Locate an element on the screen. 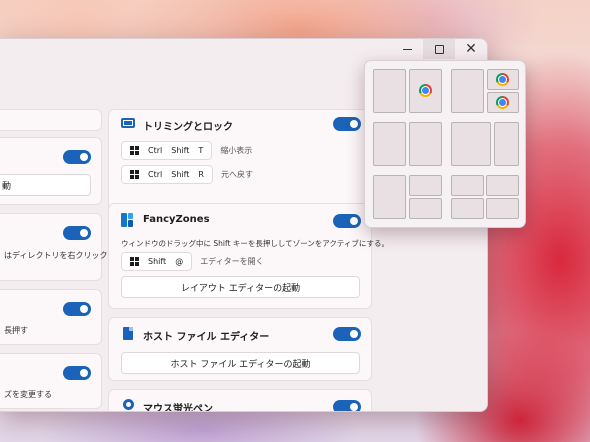 This screenshot has width=590, height=442. shortcut-label-editor: エディターを開く is located at coordinates (232, 261).